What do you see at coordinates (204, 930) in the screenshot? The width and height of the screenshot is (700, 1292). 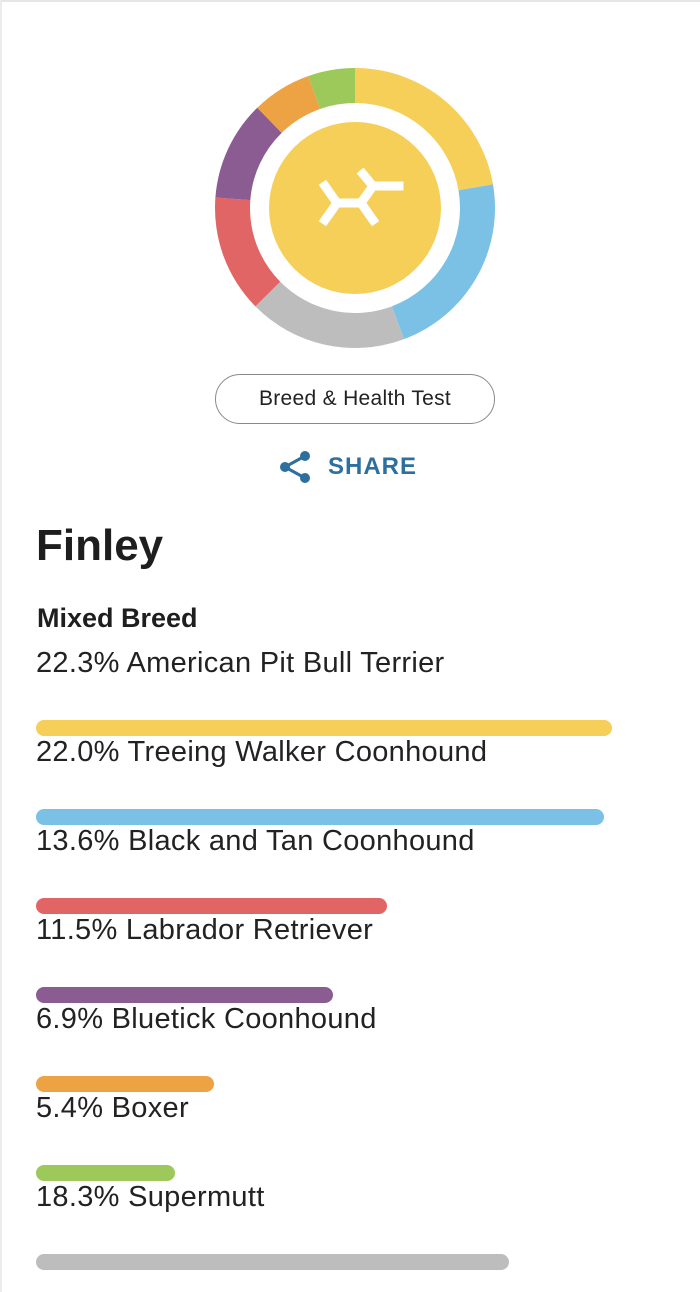 I see `breed-label-labrador-retriever: 11.5% Labrador Retriever` at bounding box center [204, 930].